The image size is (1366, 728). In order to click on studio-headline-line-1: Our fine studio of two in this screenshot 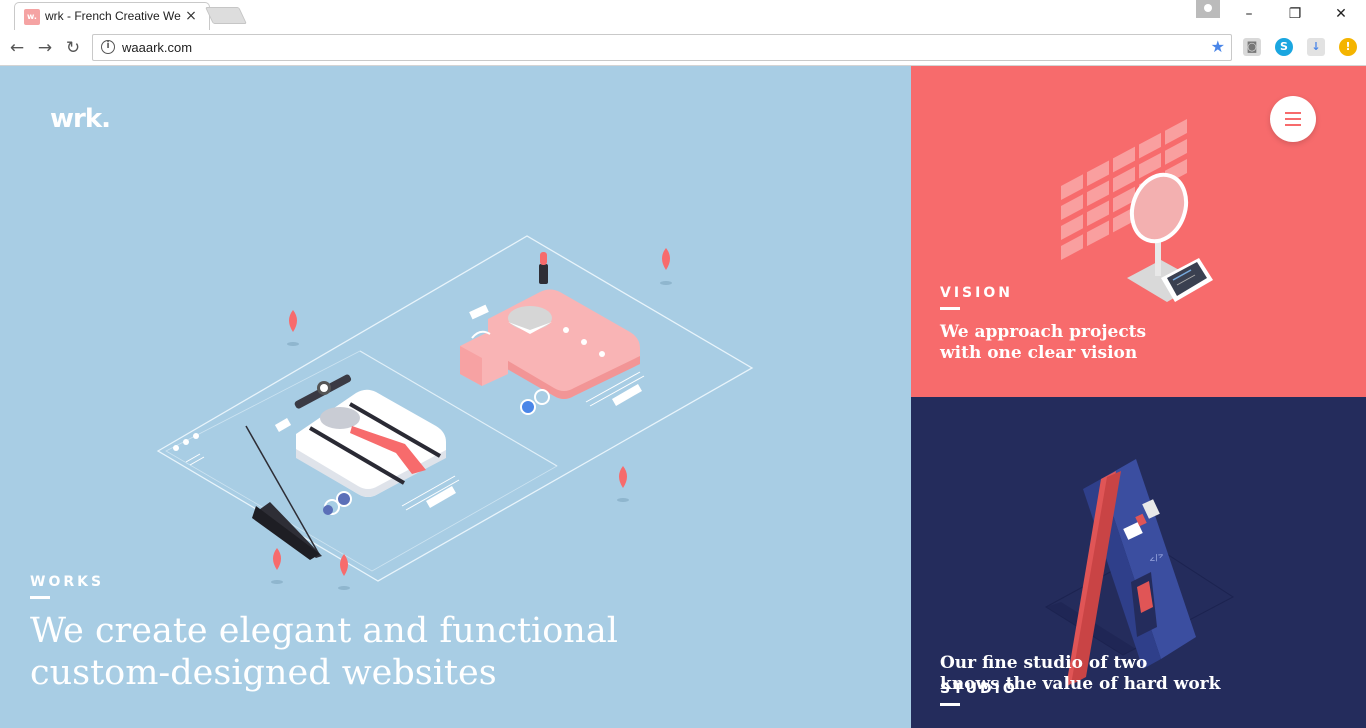, I will do `click(1044, 663)`.